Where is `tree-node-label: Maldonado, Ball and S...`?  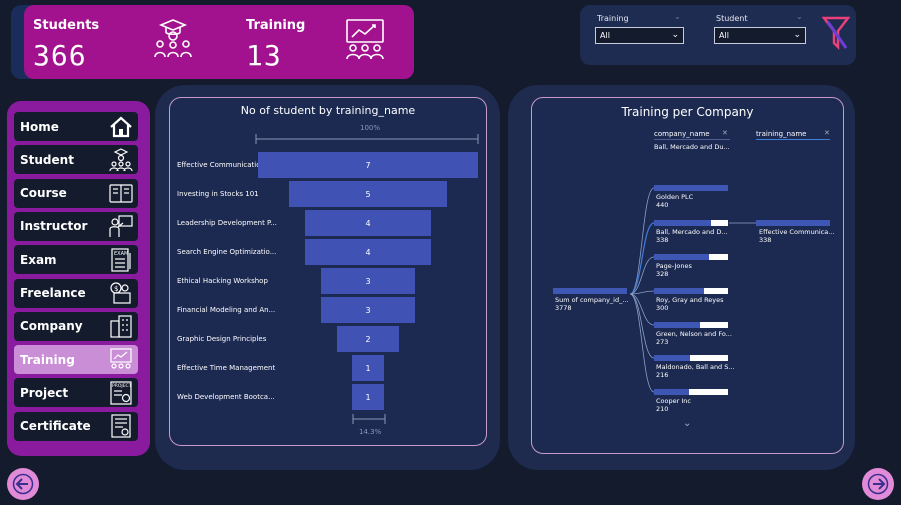 tree-node-label: Maldonado, Ball and S... is located at coordinates (695, 367).